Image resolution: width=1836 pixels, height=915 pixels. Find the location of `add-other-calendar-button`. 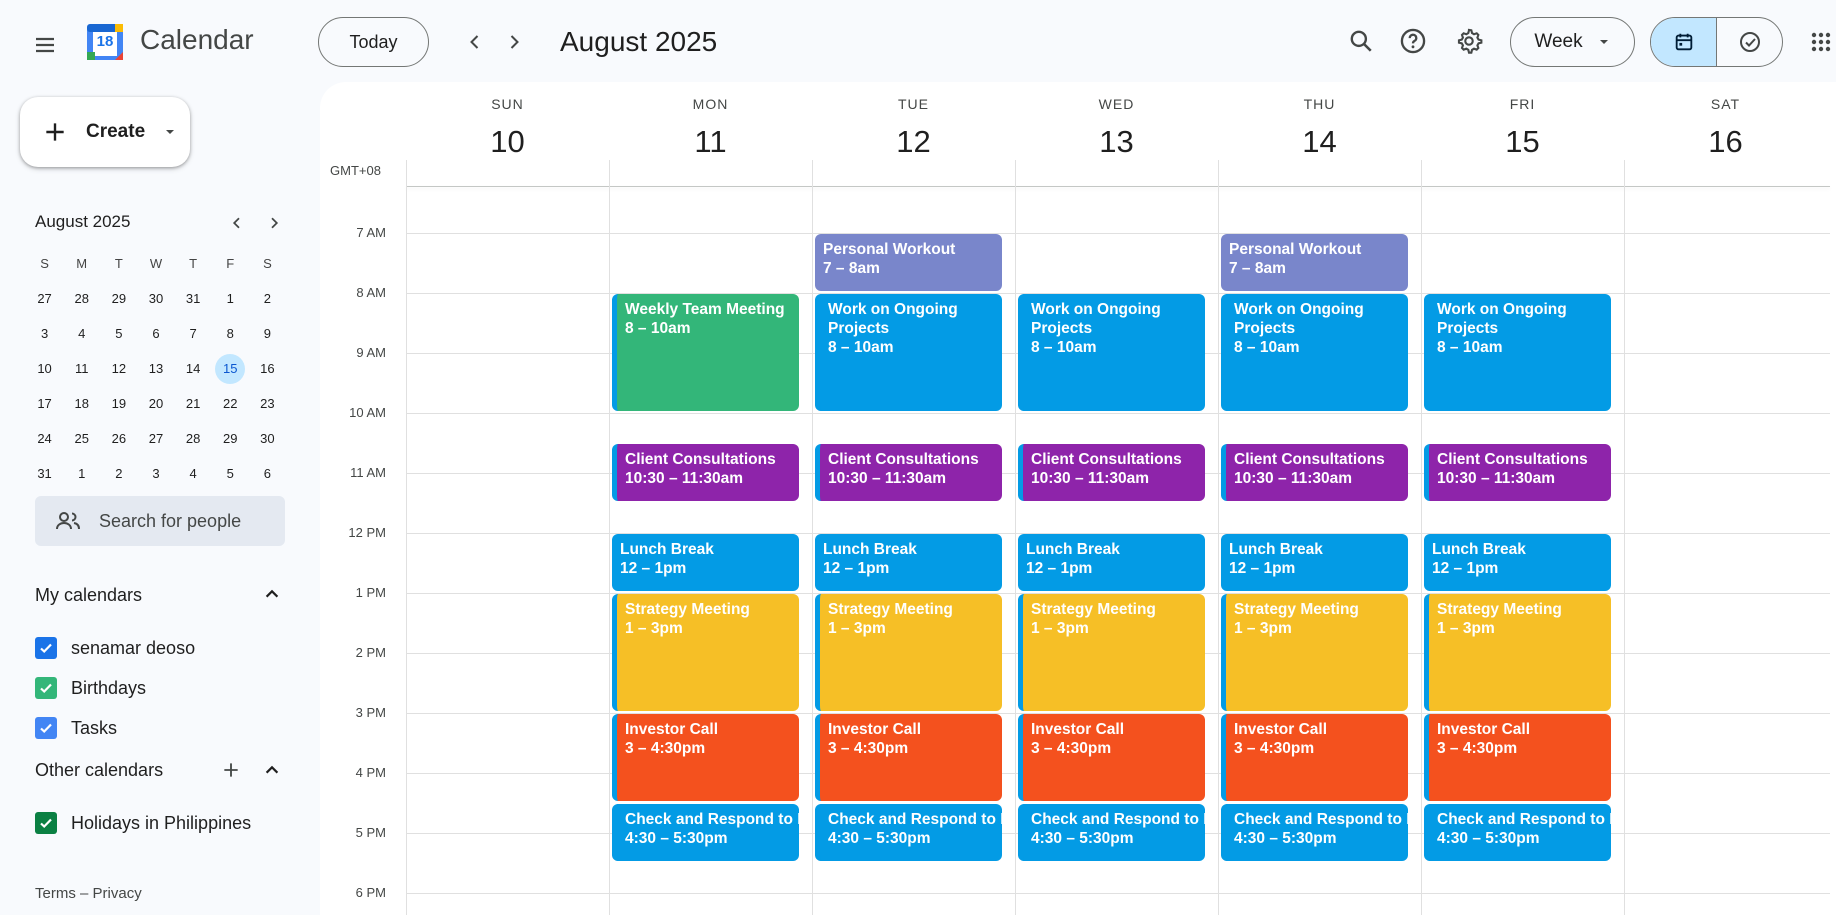

add-other-calendar-button is located at coordinates (231, 770).